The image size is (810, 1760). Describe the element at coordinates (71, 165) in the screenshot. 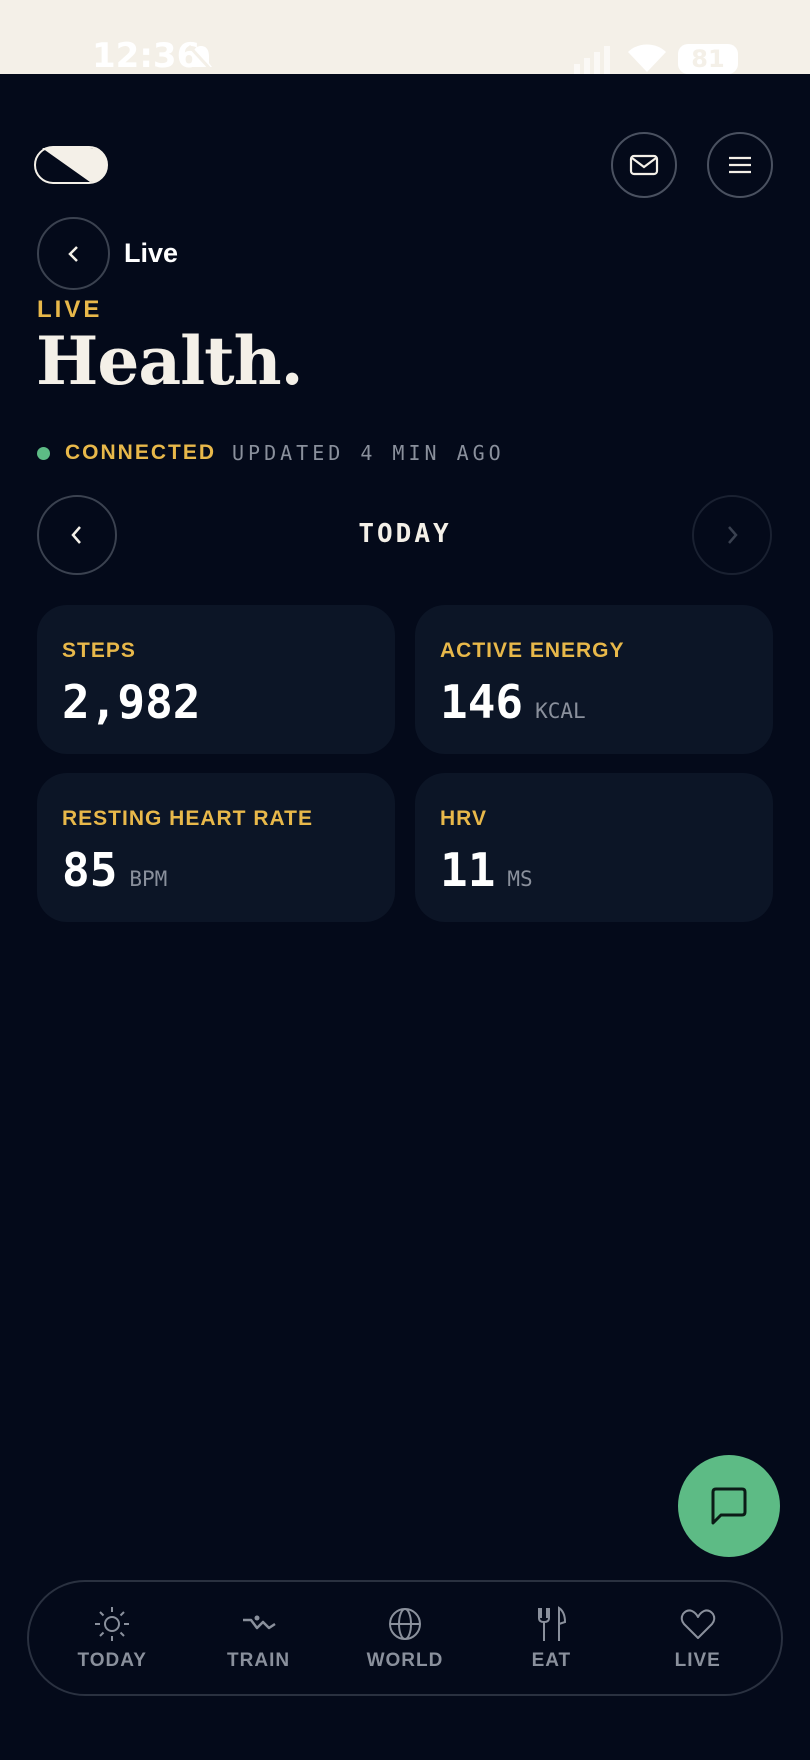

I see `brand-logo-icon` at that location.